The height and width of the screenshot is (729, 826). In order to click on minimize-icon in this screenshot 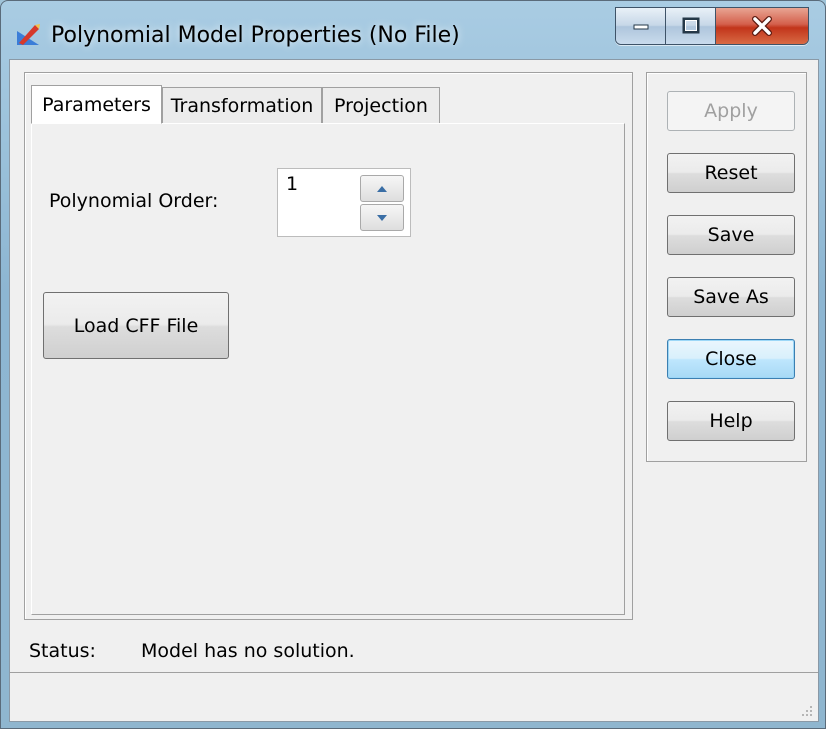, I will do `click(640, 27)`.